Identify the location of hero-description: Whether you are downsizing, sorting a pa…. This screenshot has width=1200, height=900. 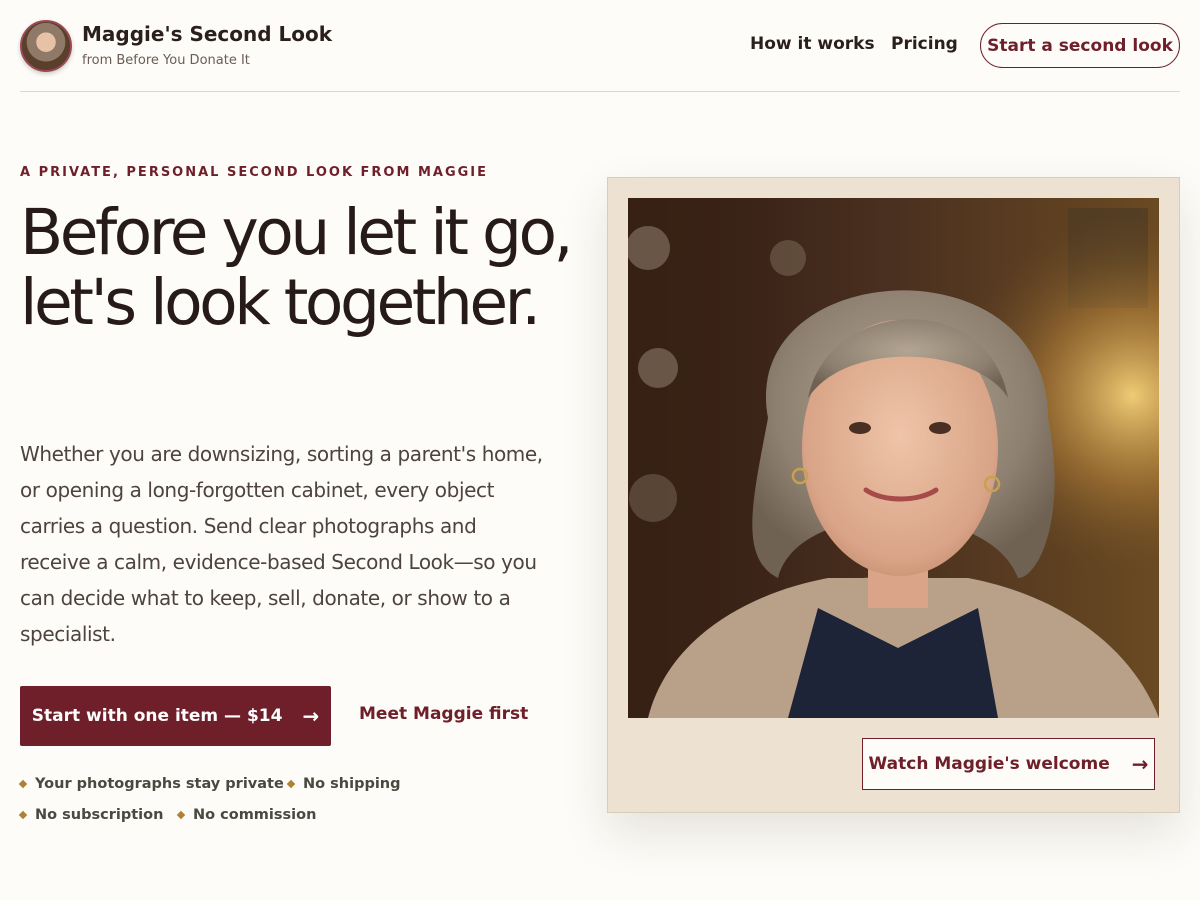
(281, 544).